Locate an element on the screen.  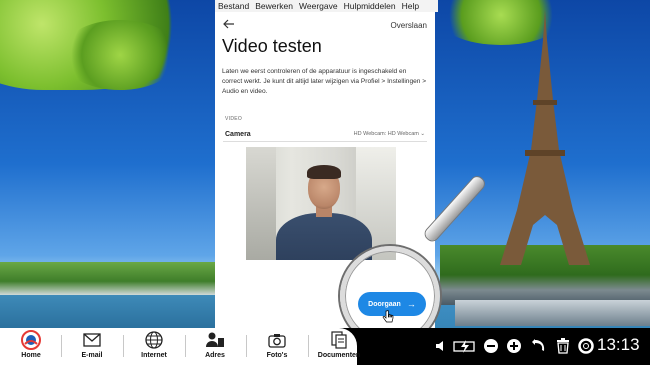
taskbar-email-label: E-mail is located at coordinates (92, 355).